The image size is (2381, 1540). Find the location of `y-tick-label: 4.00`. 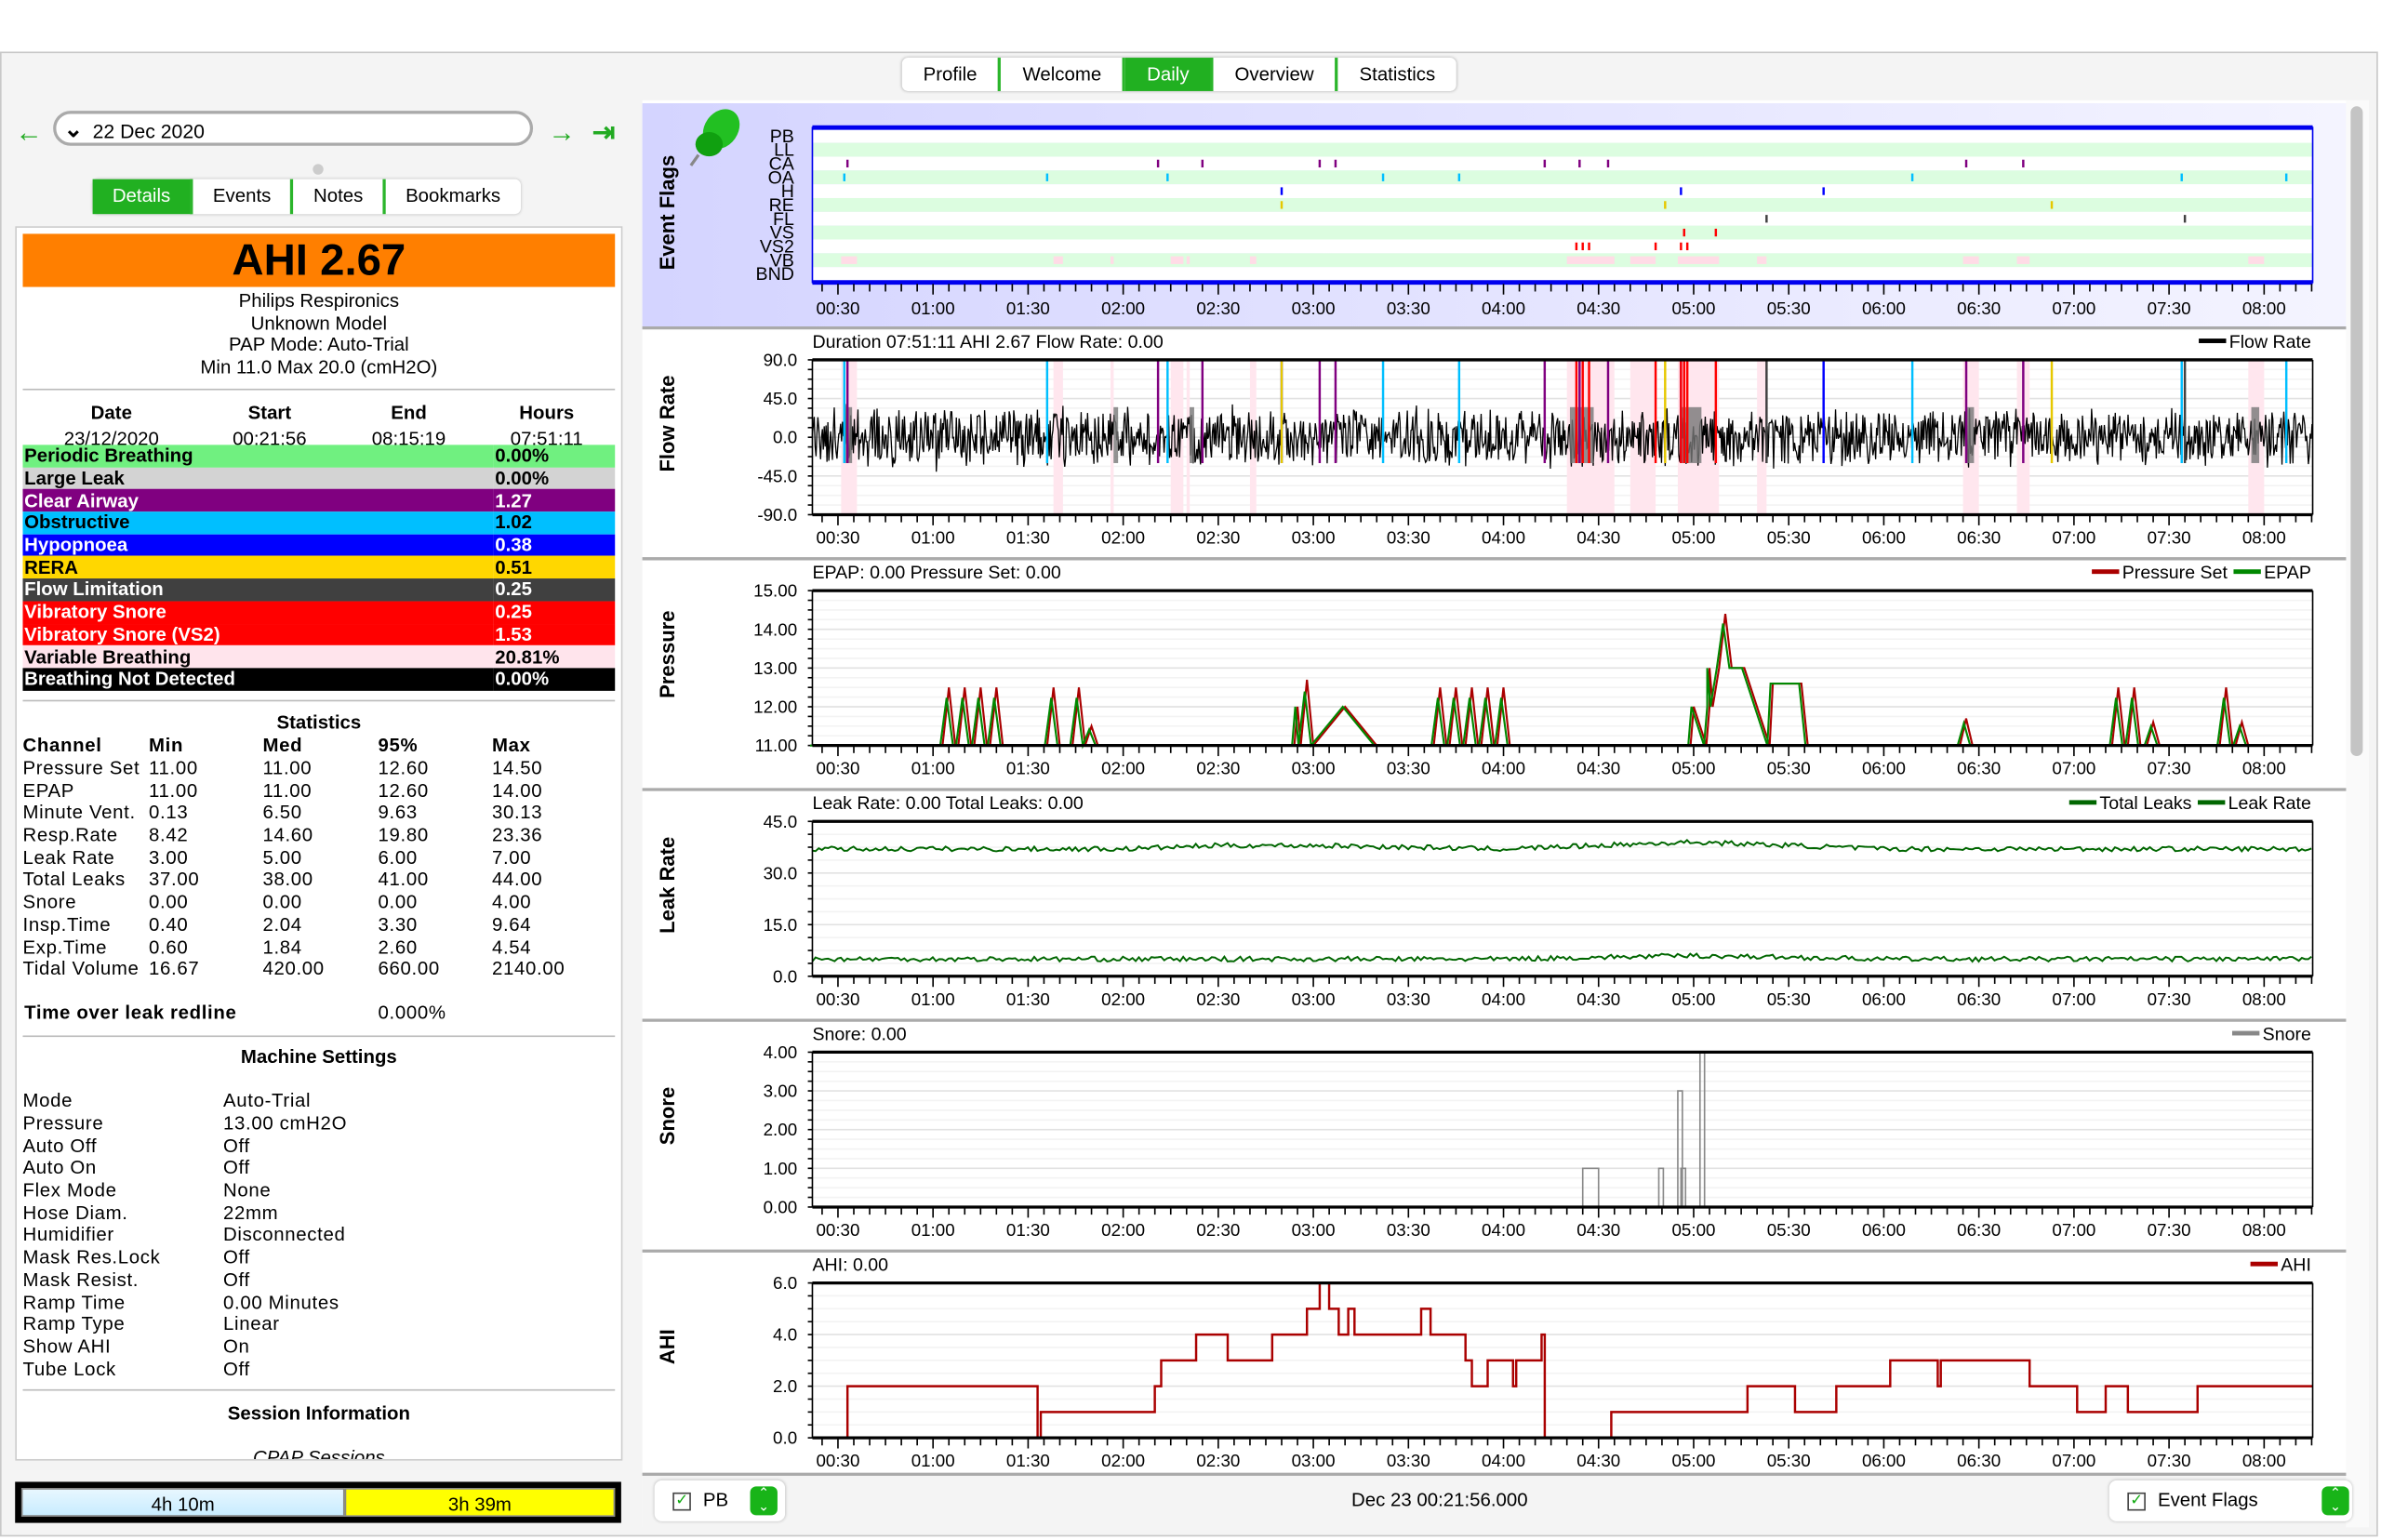

y-tick-label: 4.00 is located at coordinates (781, 1052).